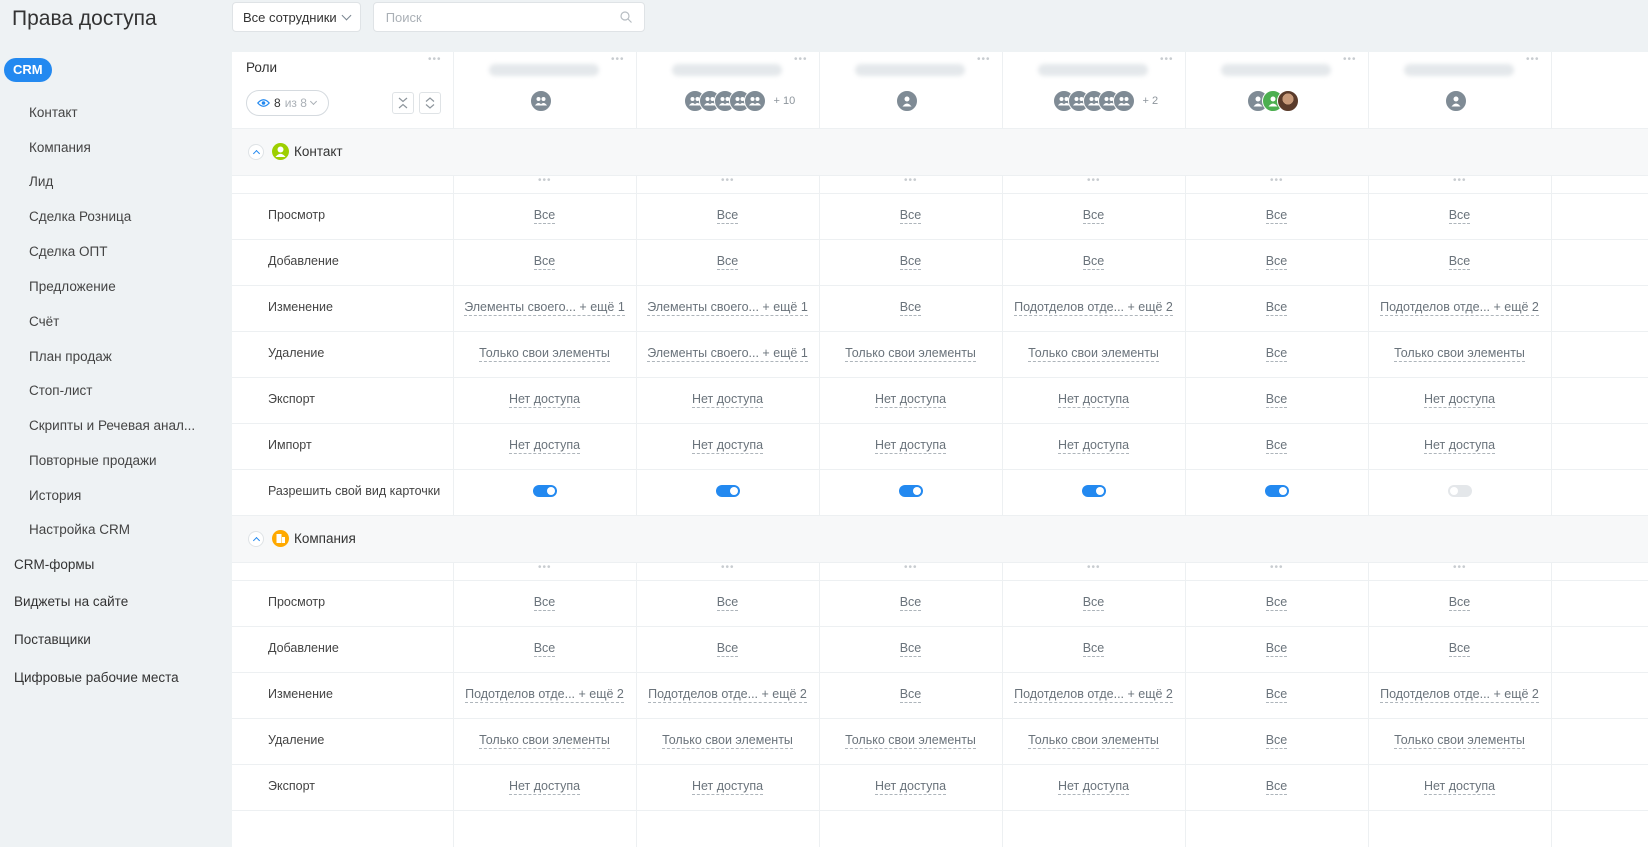 This screenshot has height=847, width=1648. What do you see at coordinates (70, 356) in the screenshot?
I see `sidebar-item: План продаж` at bounding box center [70, 356].